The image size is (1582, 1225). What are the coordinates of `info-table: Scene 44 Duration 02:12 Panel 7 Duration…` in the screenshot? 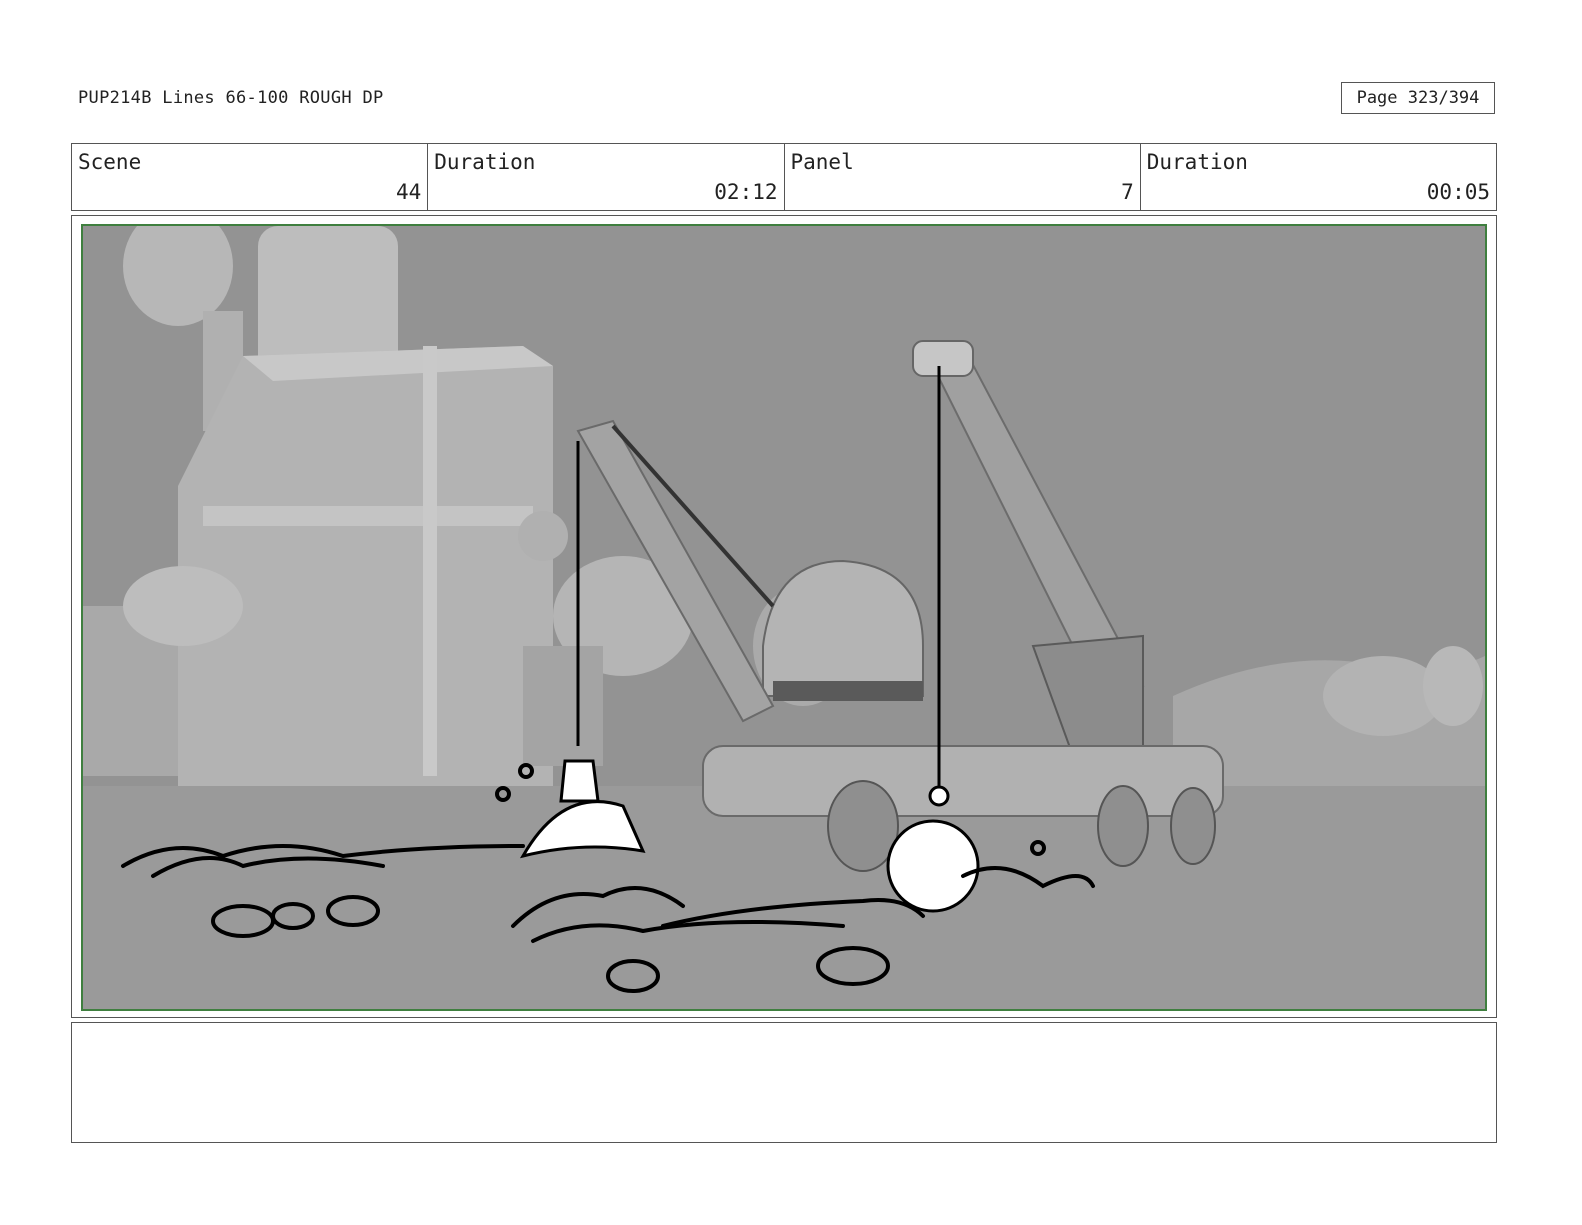 It's located at (784, 177).